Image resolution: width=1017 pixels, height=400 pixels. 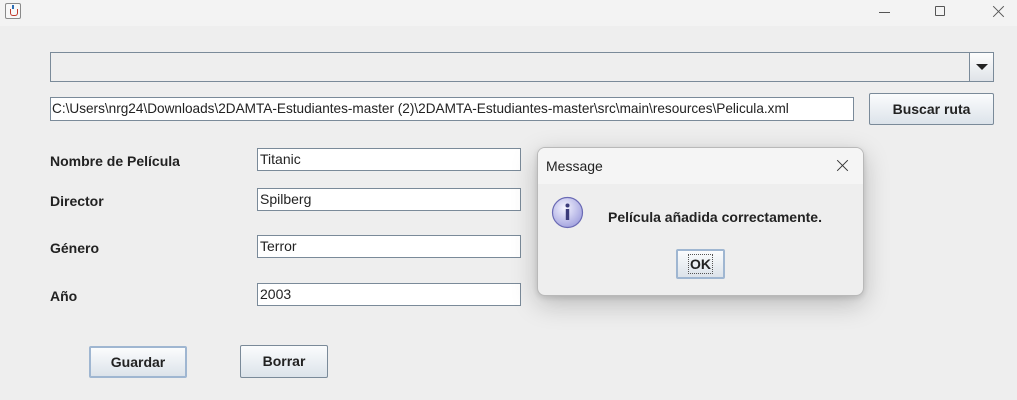 I want to click on chevron-down-icon, so click(x=982, y=67).